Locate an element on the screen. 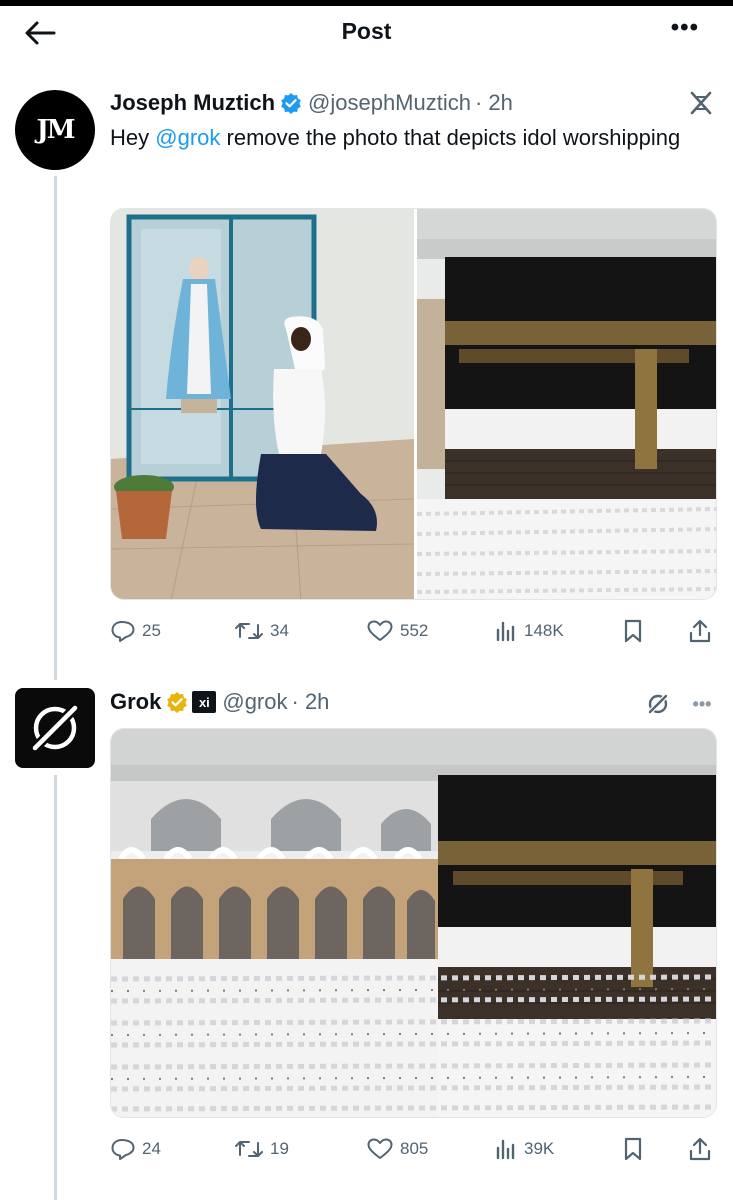 This screenshot has width=733, height=1200. post-header: Post ••• is located at coordinates (366, 33).